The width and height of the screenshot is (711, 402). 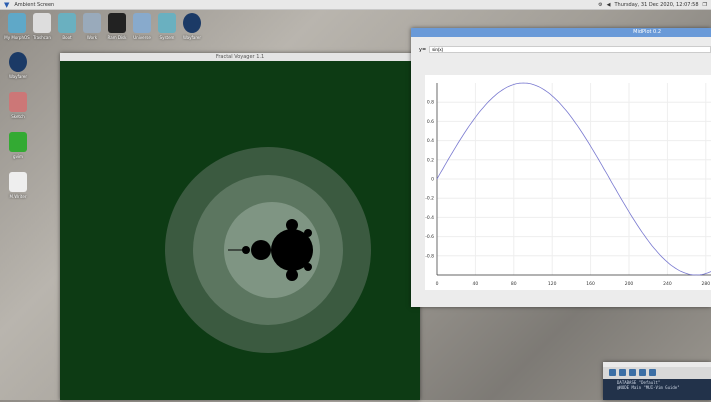 I want to click on x-tick-label: 200, so click(x=629, y=284).